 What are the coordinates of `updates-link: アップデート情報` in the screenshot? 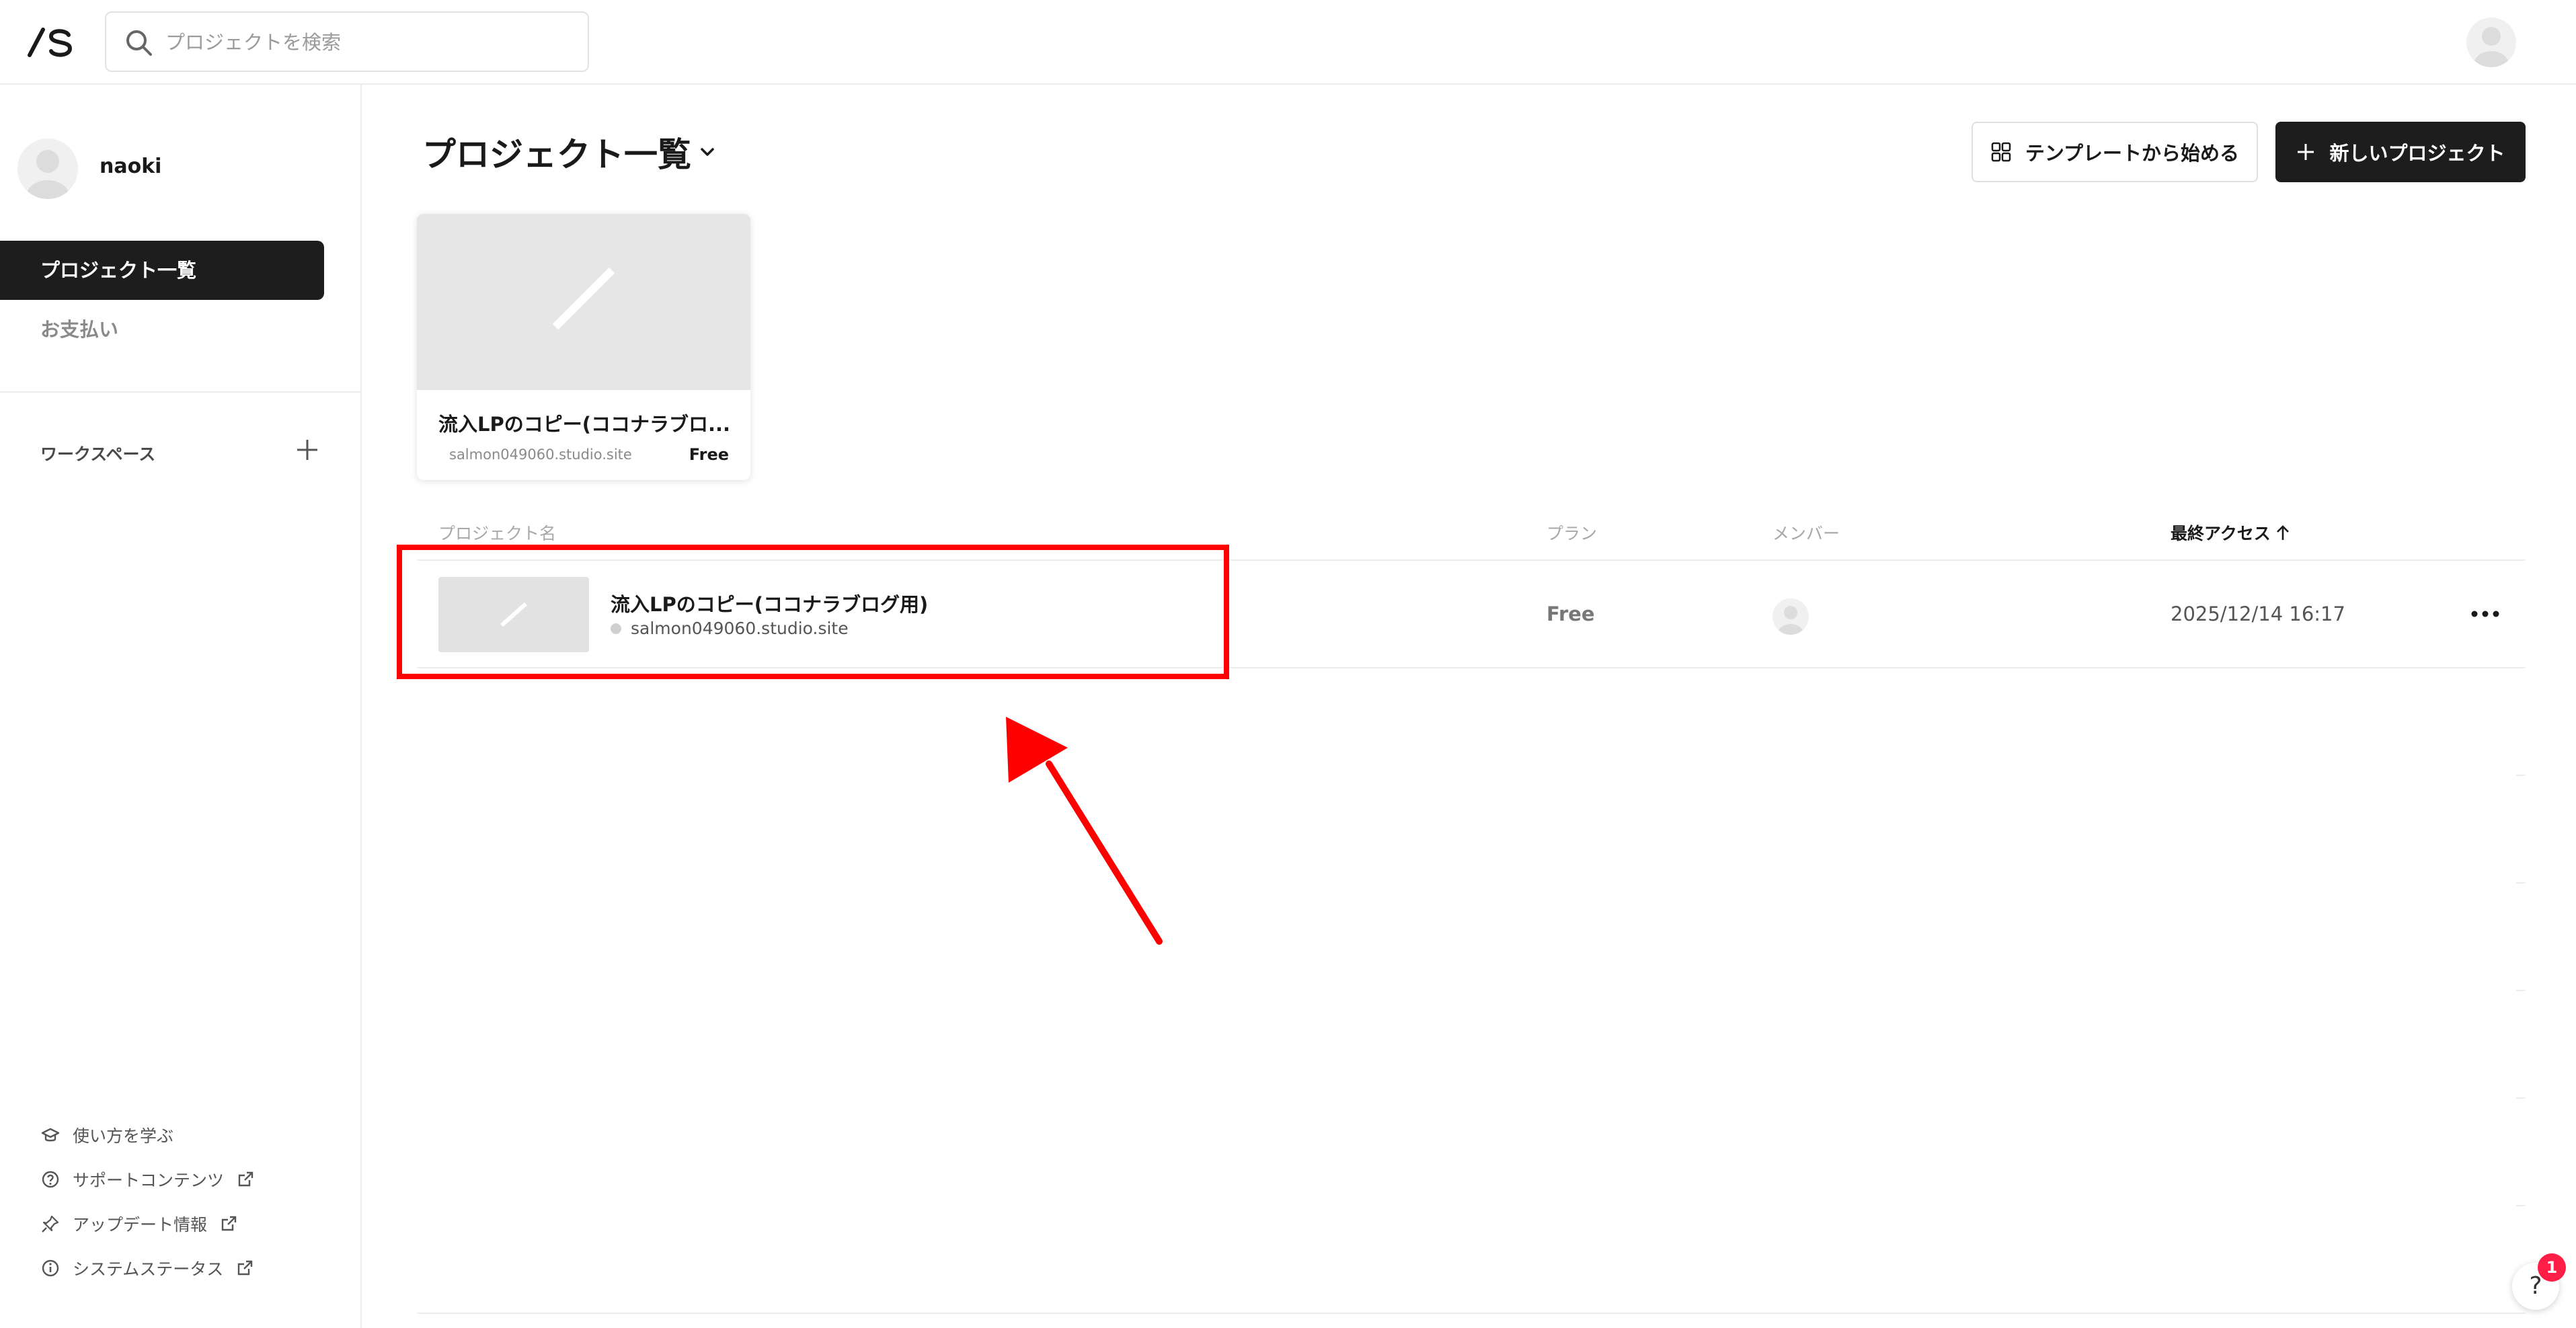 It's located at (139, 1223).